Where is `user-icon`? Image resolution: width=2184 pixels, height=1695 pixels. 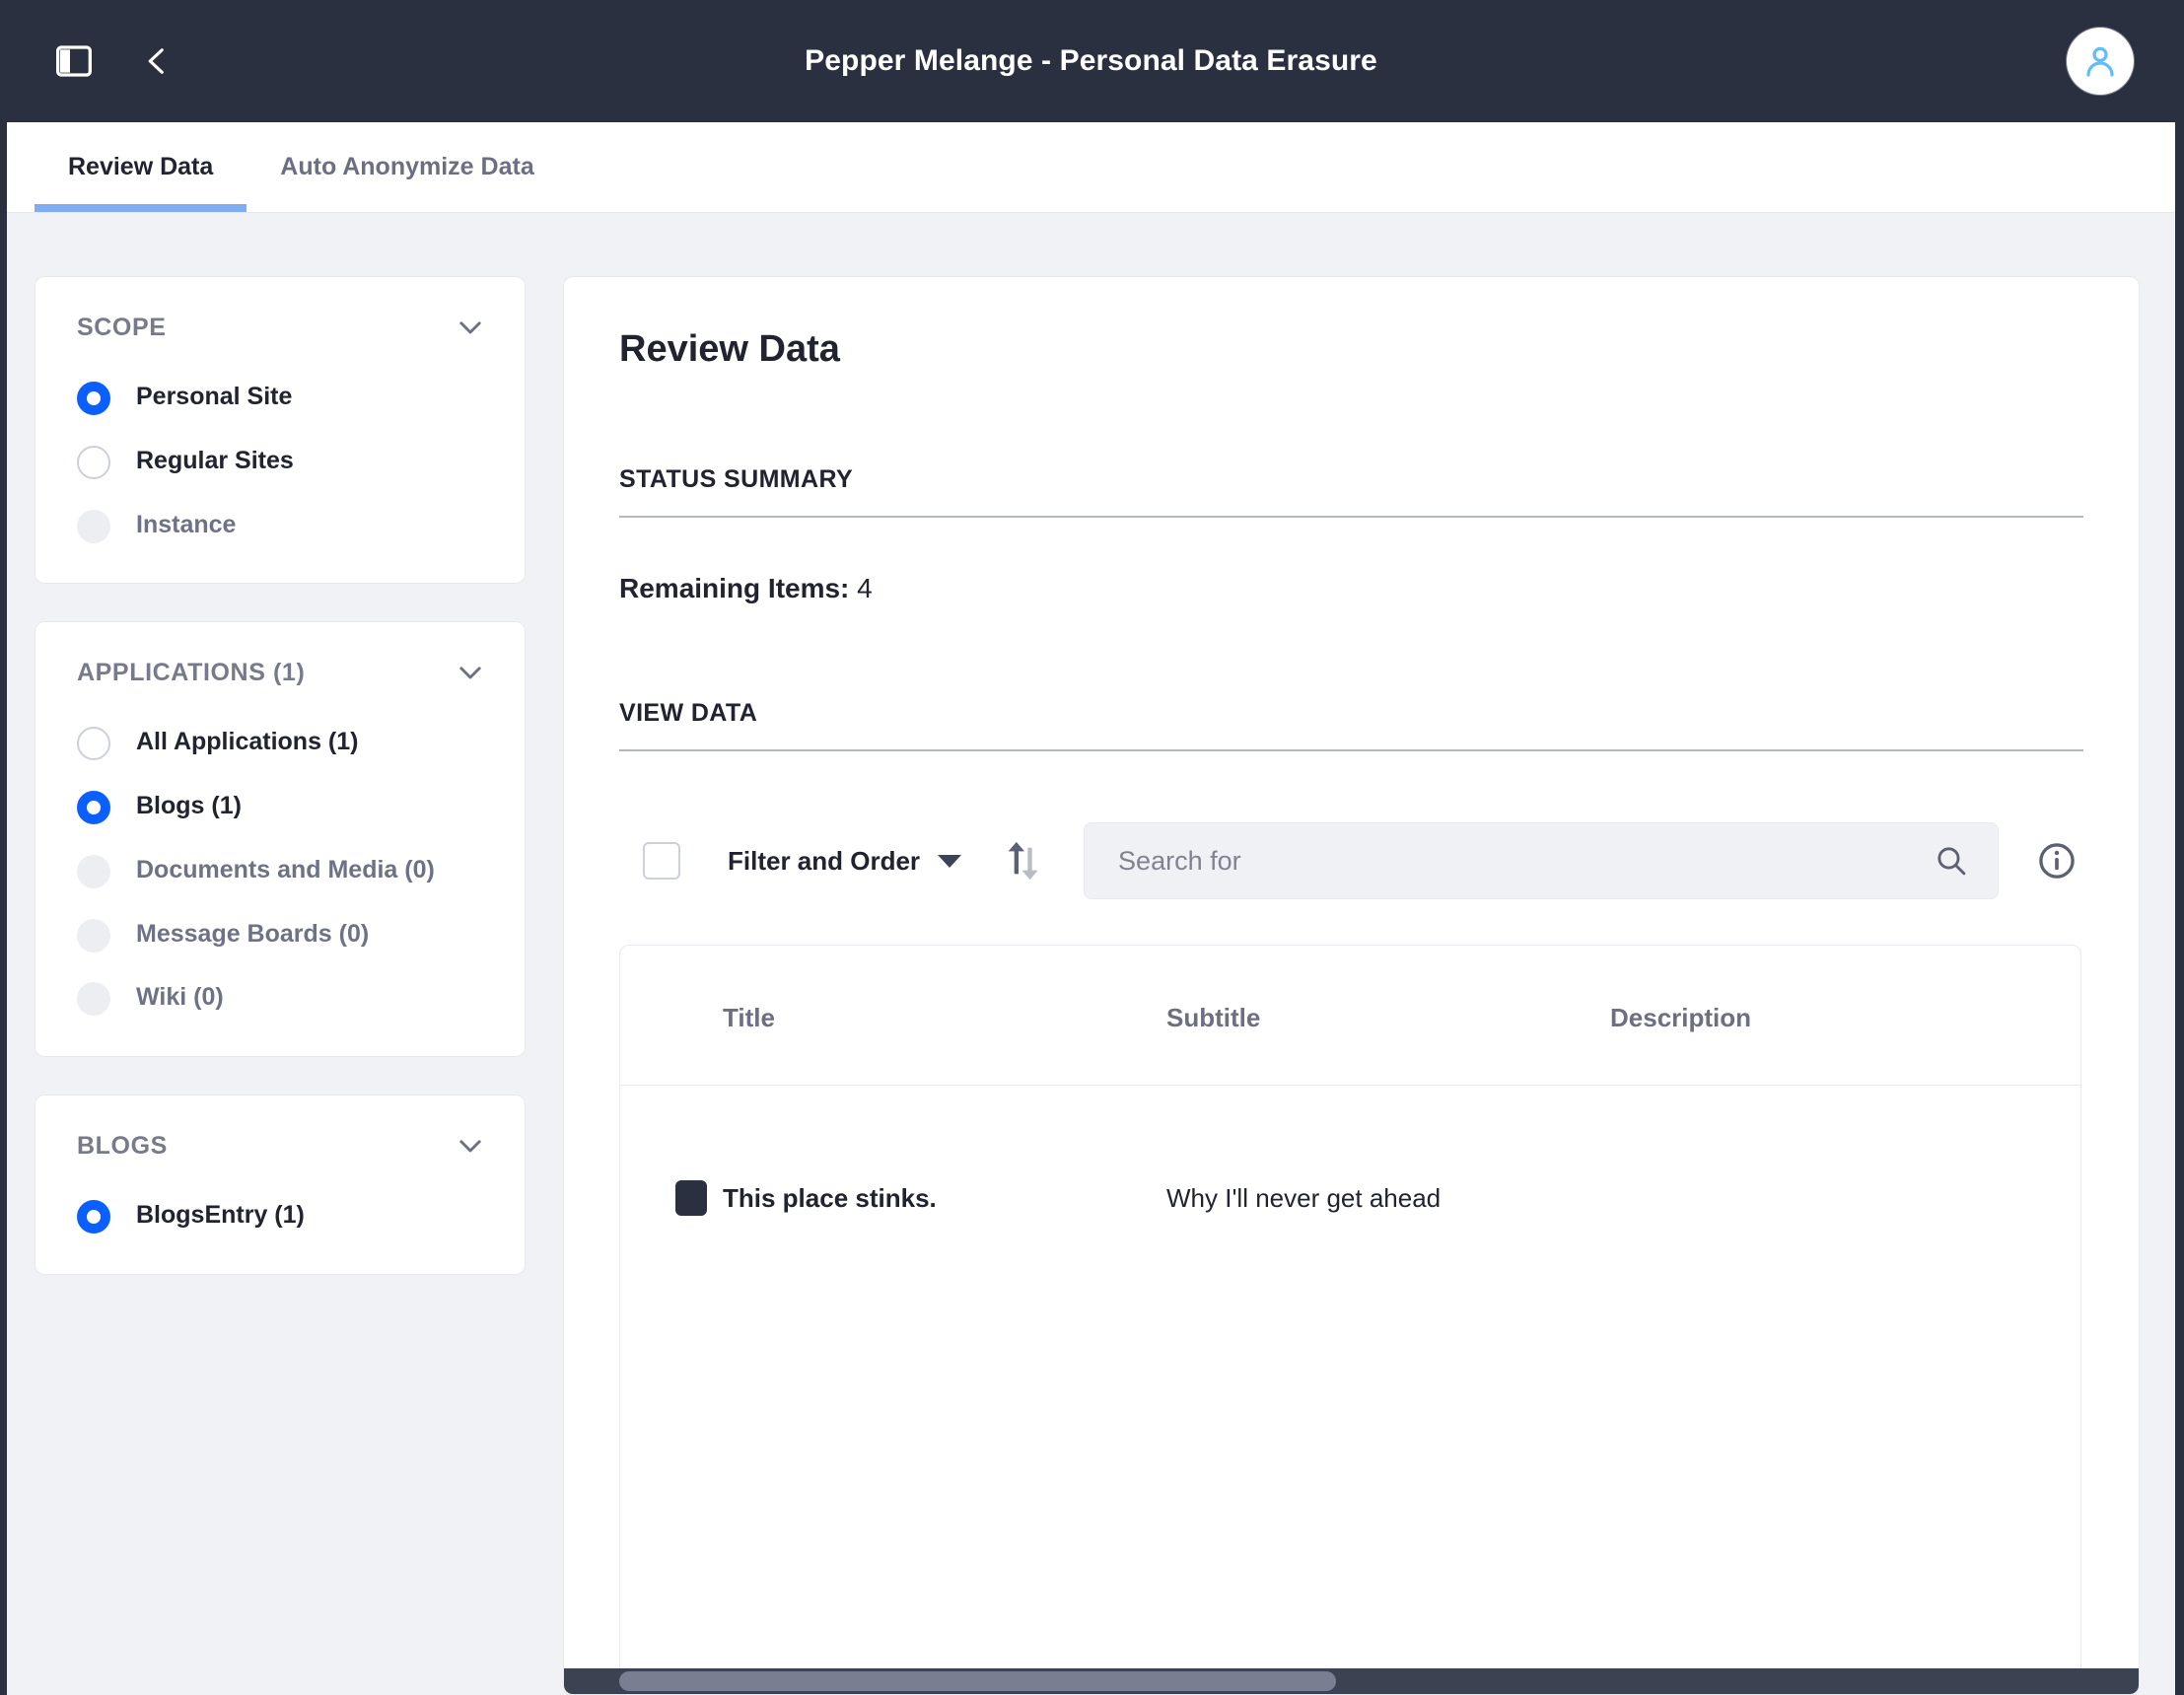
user-icon is located at coordinates (2100, 62).